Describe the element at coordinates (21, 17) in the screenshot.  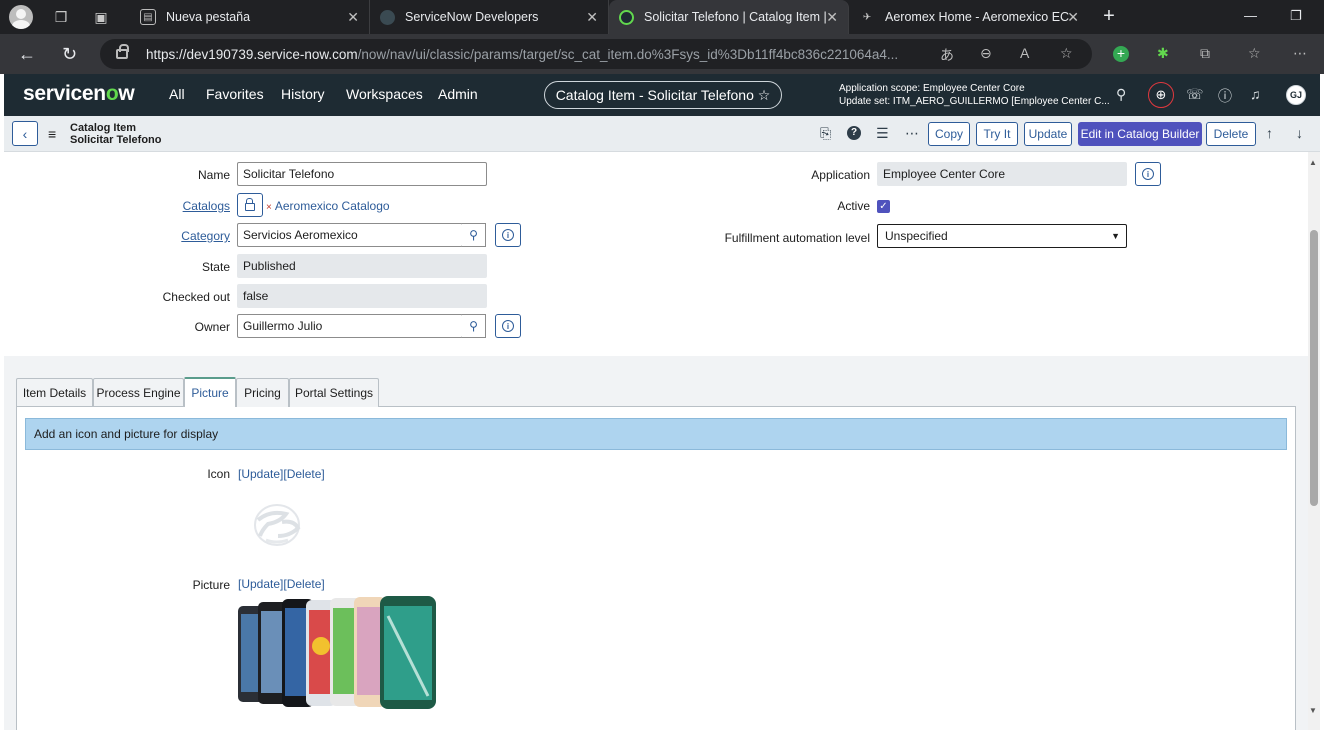
I see `profile-icon` at that location.